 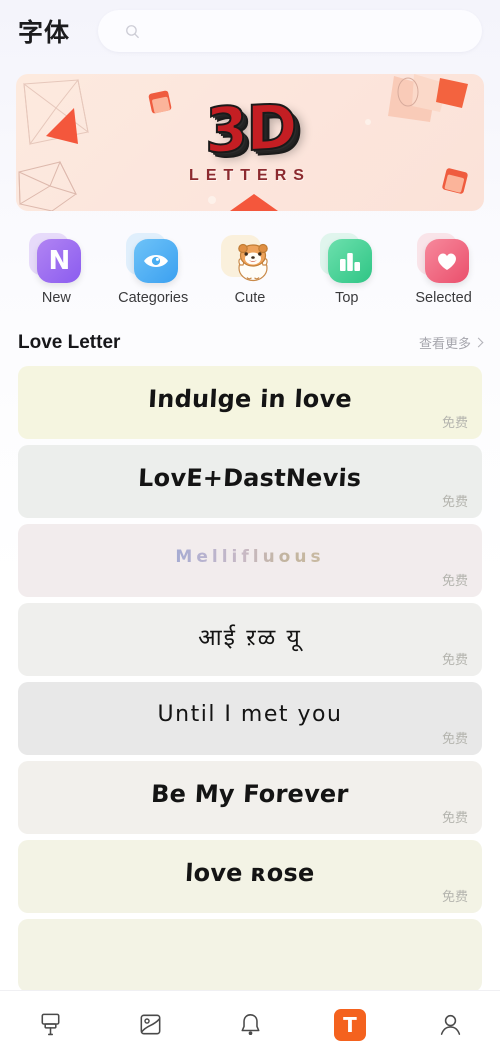 I want to click on chevron-right-icon, so click(x=478, y=342).